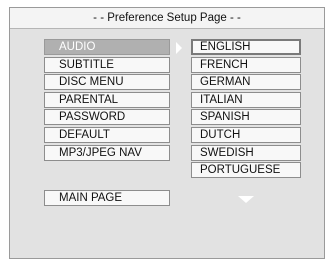  Describe the element at coordinates (107, 117) in the screenshot. I see `menu-item-password: PASSWORD` at that location.